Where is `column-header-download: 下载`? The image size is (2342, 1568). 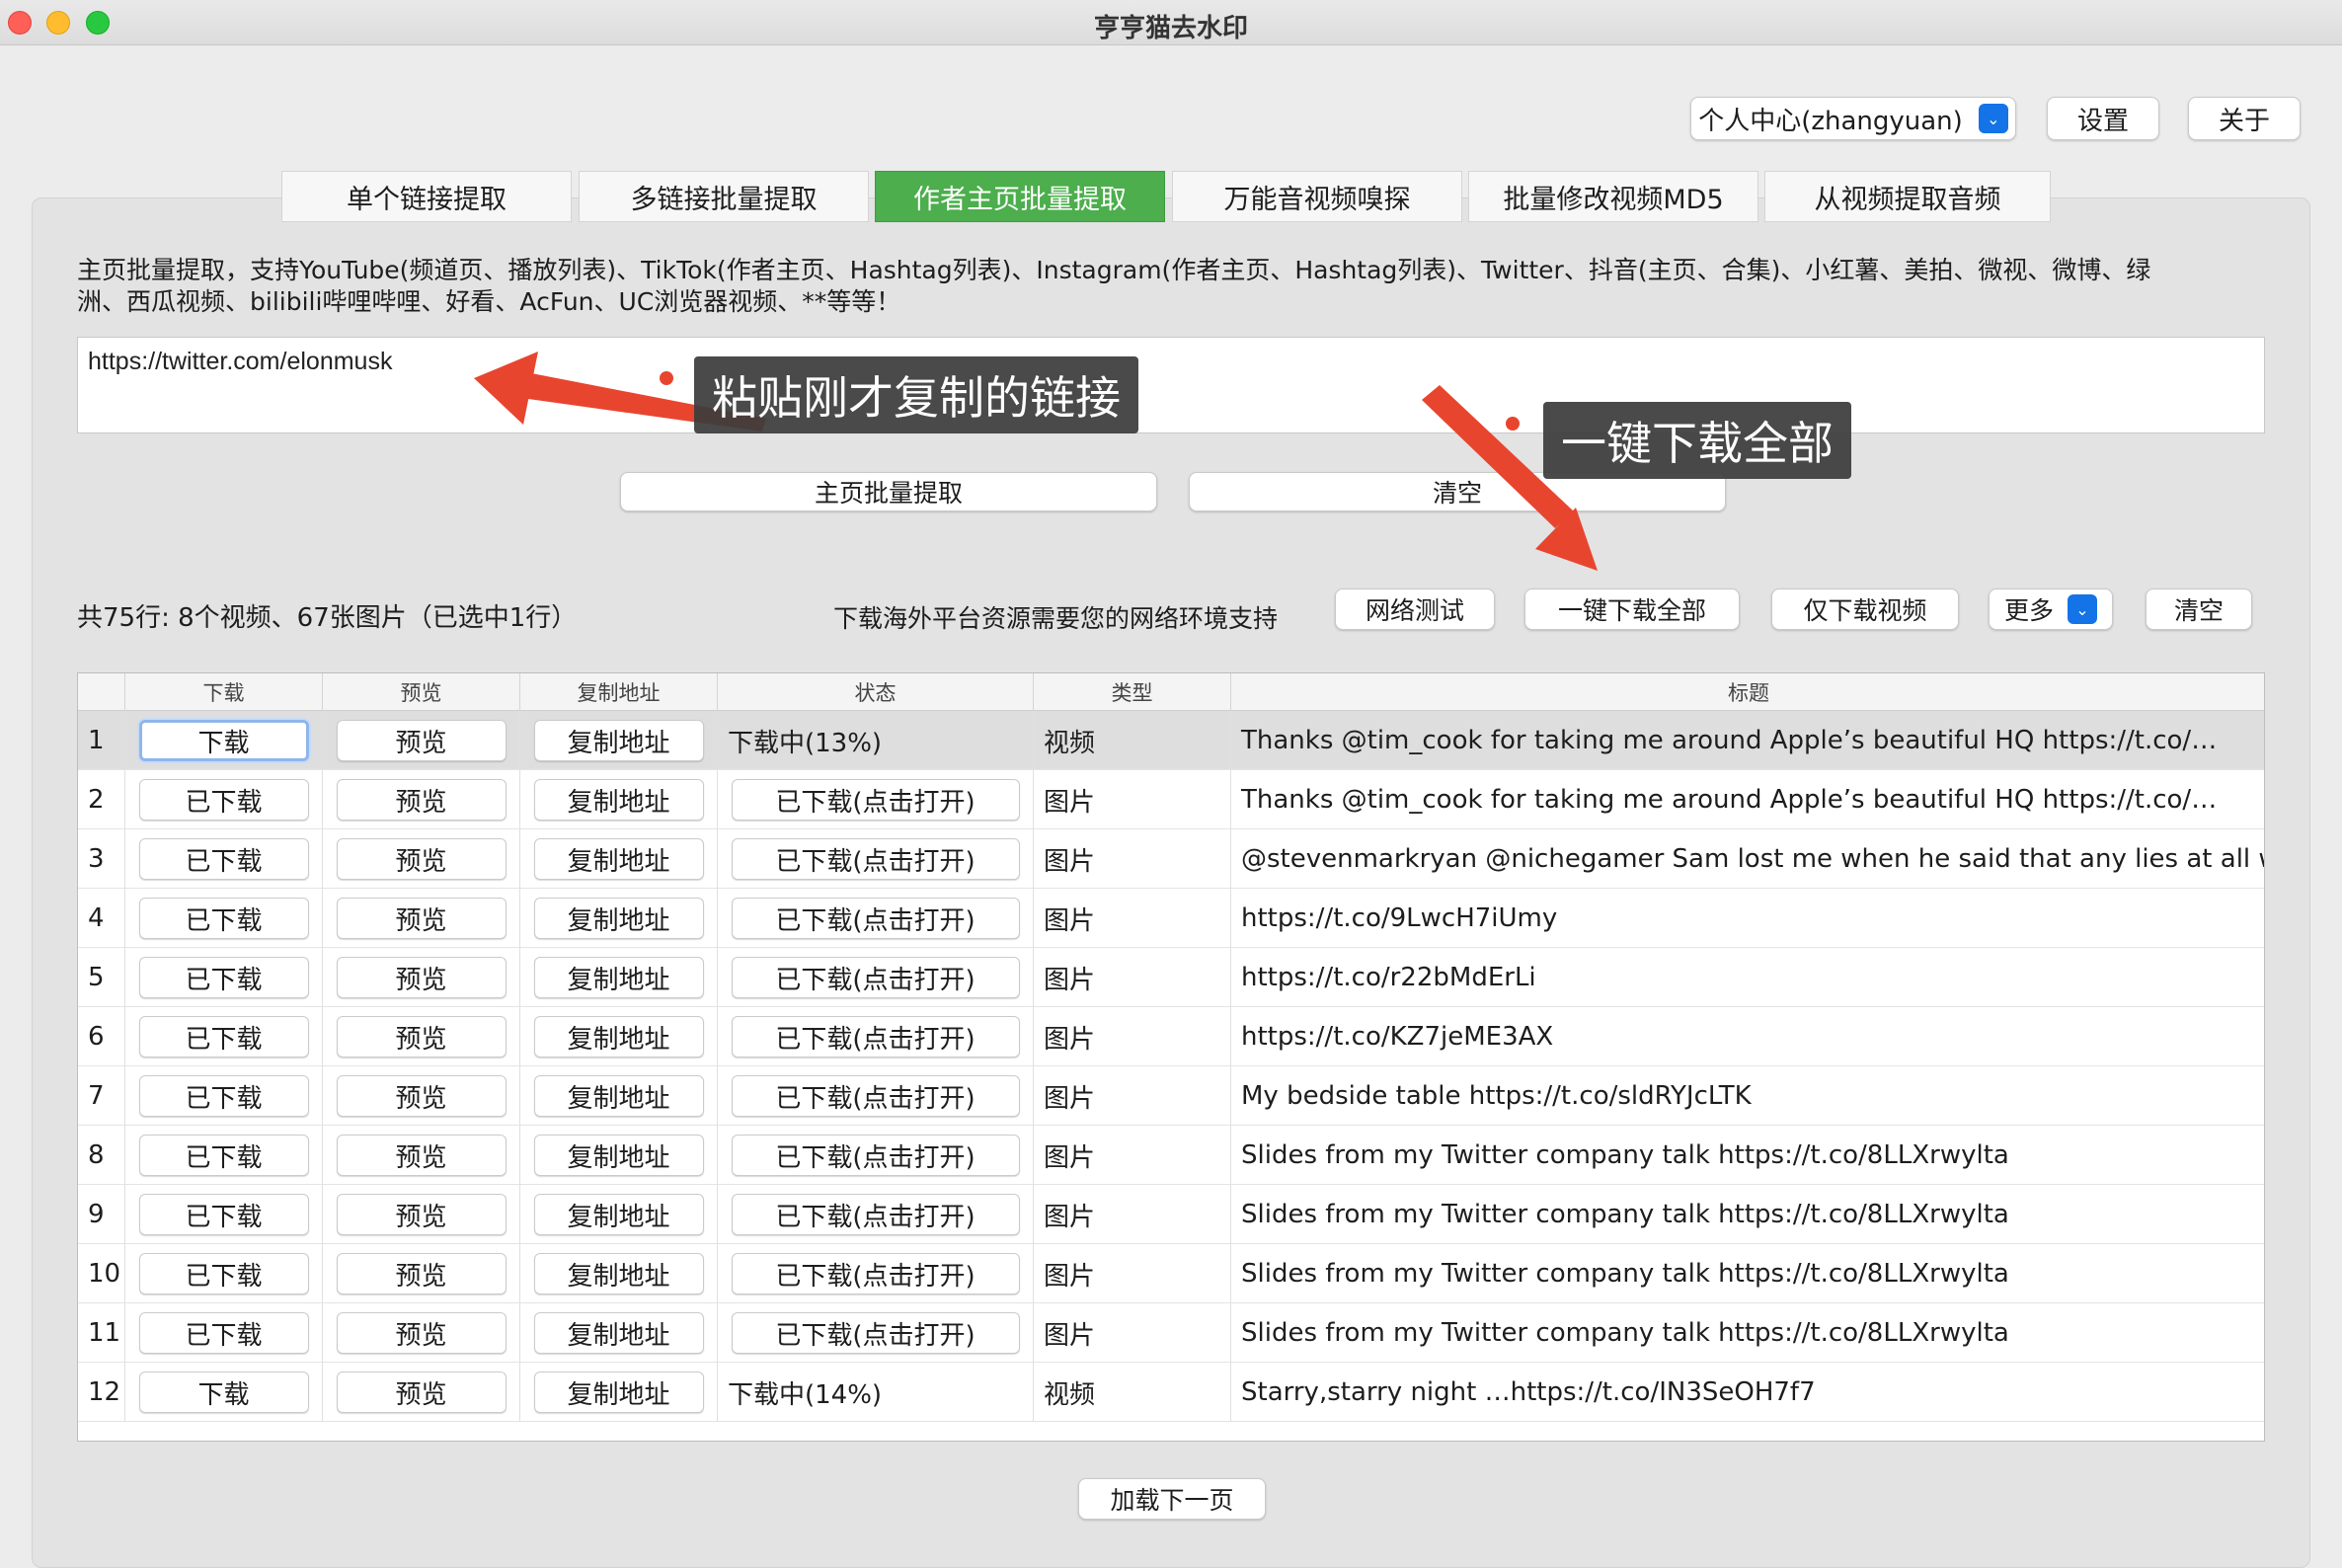
column-header-download: 下载 is located at coordinates (224, 692).